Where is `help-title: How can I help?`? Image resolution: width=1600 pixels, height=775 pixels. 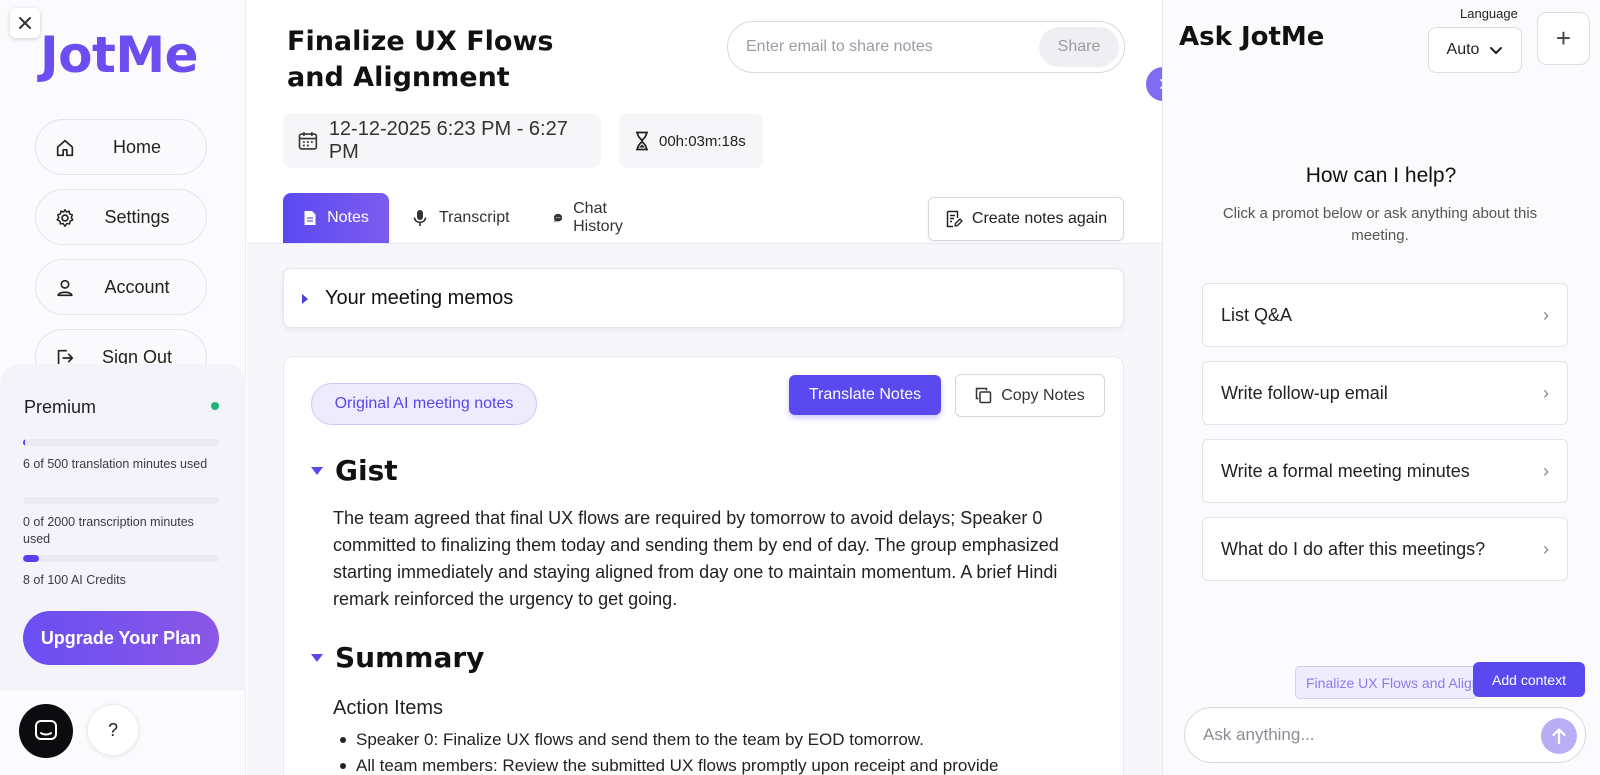
help-title: How can I help? is located at coordinates (1381, 175).